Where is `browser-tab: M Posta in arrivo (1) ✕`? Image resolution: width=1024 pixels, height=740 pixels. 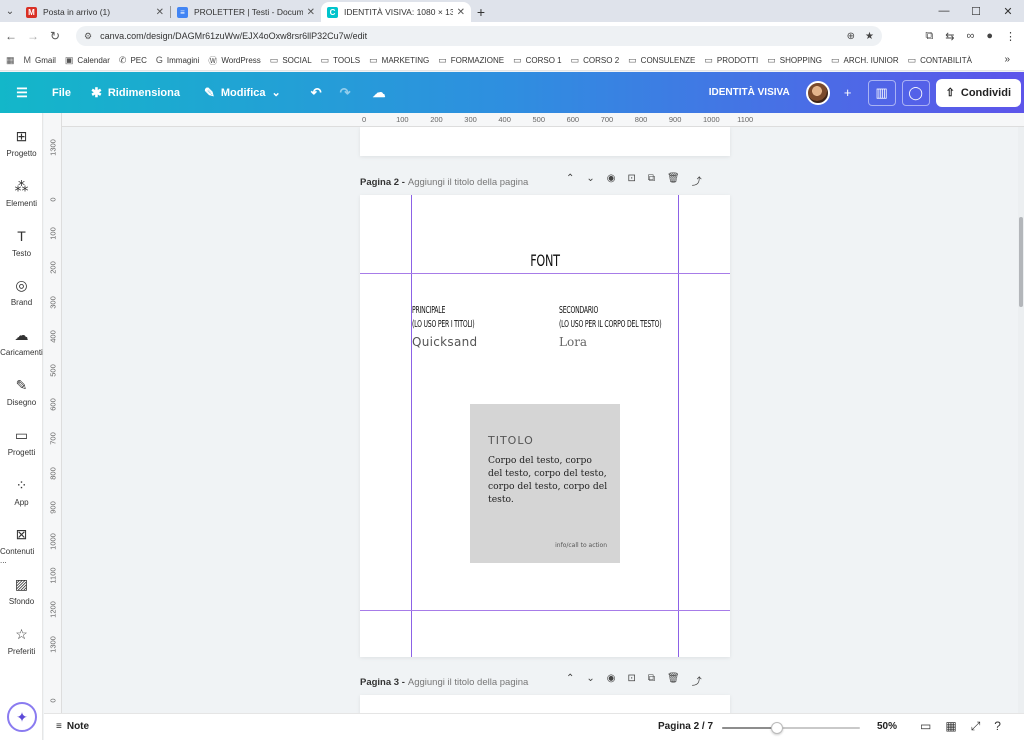 browser-tab: M Posta in arrivo (1) ✕ is located at coordinates (95, 12).